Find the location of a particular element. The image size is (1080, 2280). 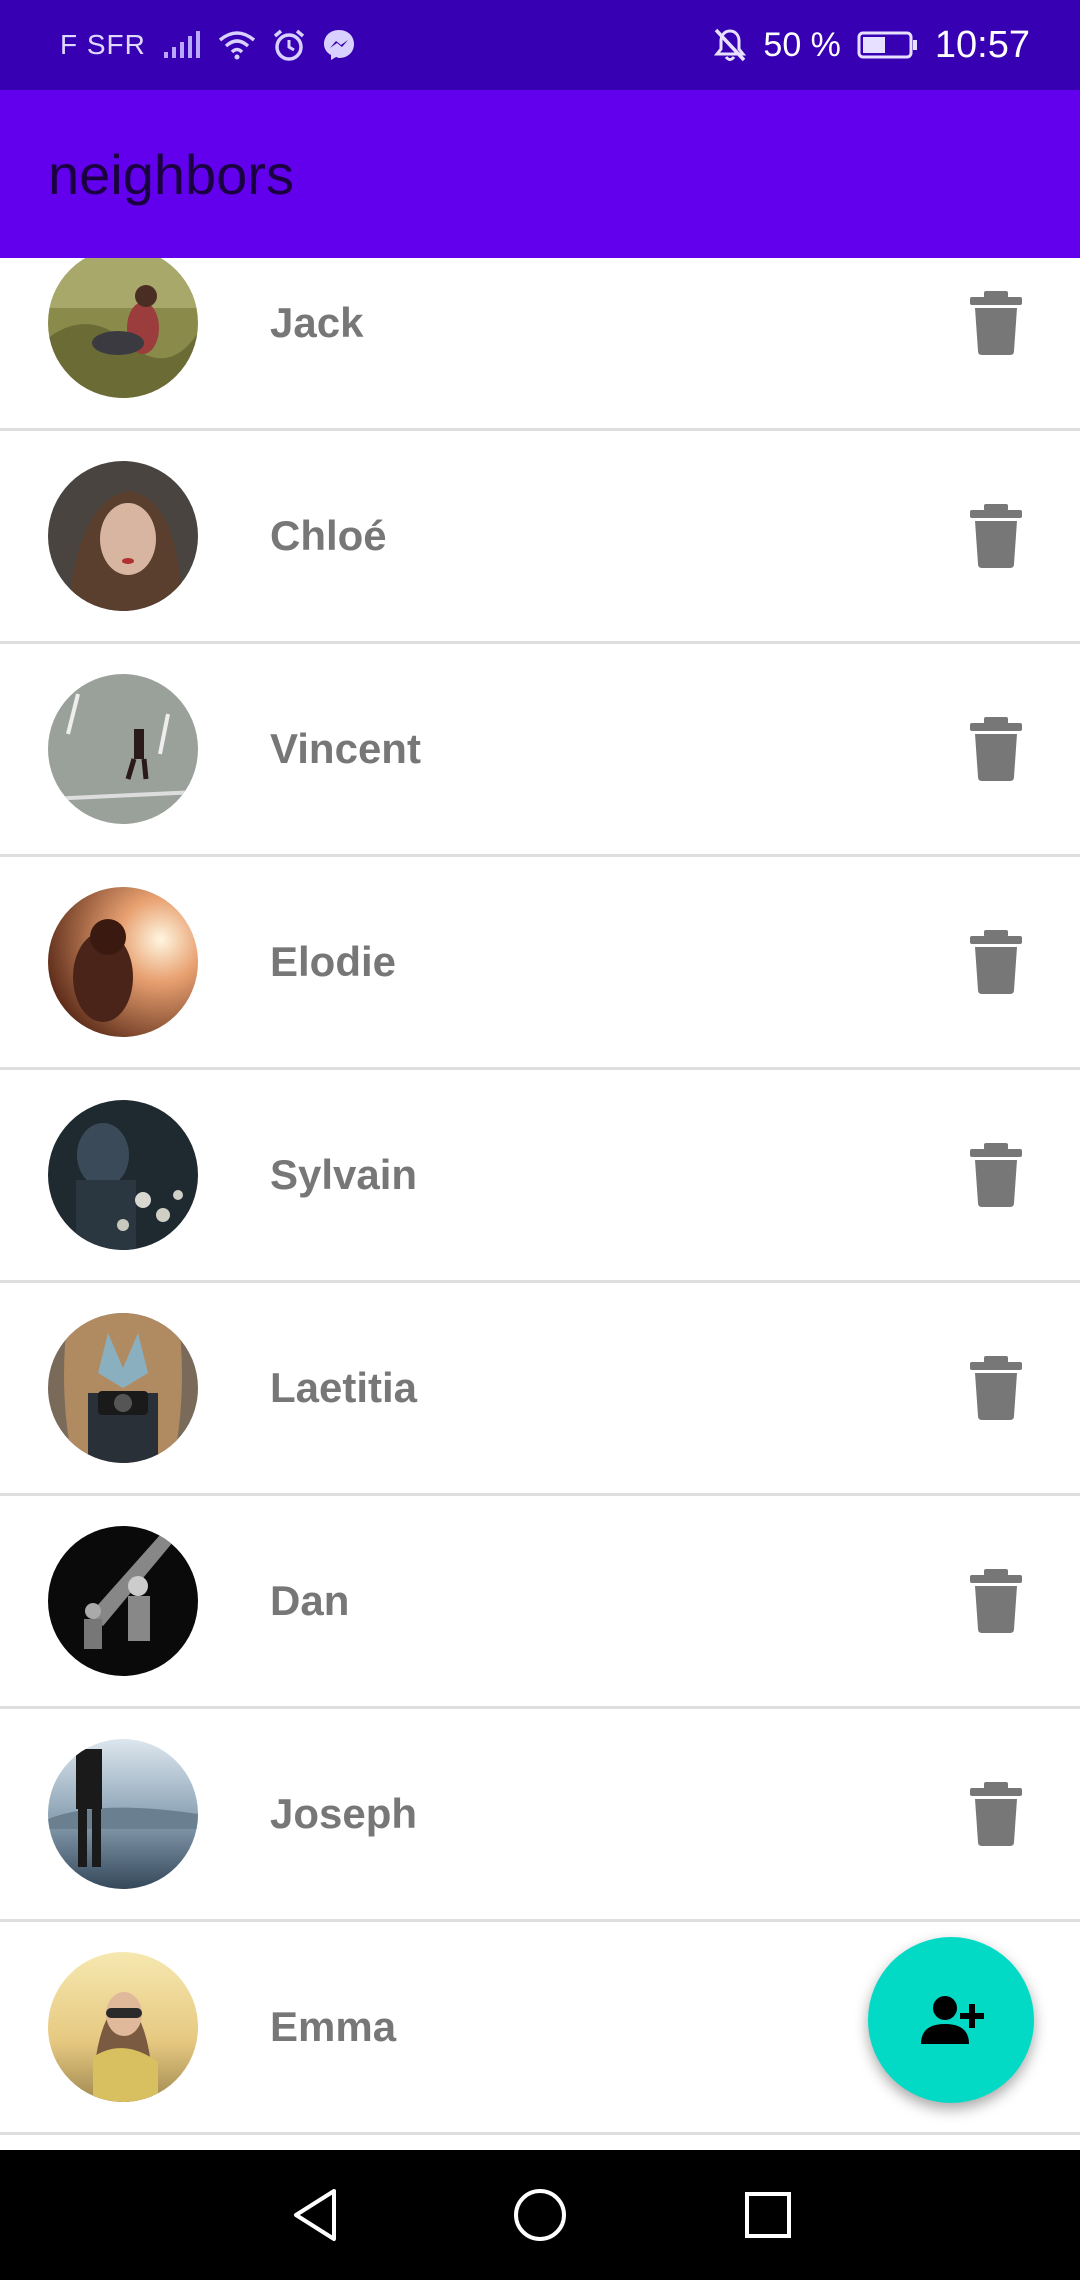

list-item: Sylvain is located at coordinates (540, 1176).